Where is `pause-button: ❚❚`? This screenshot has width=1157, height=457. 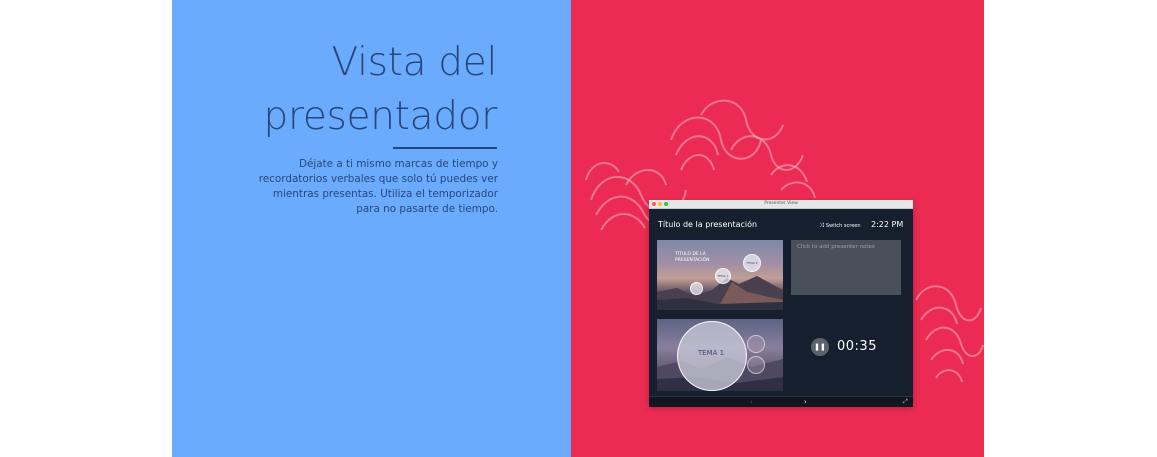
pause-button: ❚❚ is located at coordinates (820, 347).